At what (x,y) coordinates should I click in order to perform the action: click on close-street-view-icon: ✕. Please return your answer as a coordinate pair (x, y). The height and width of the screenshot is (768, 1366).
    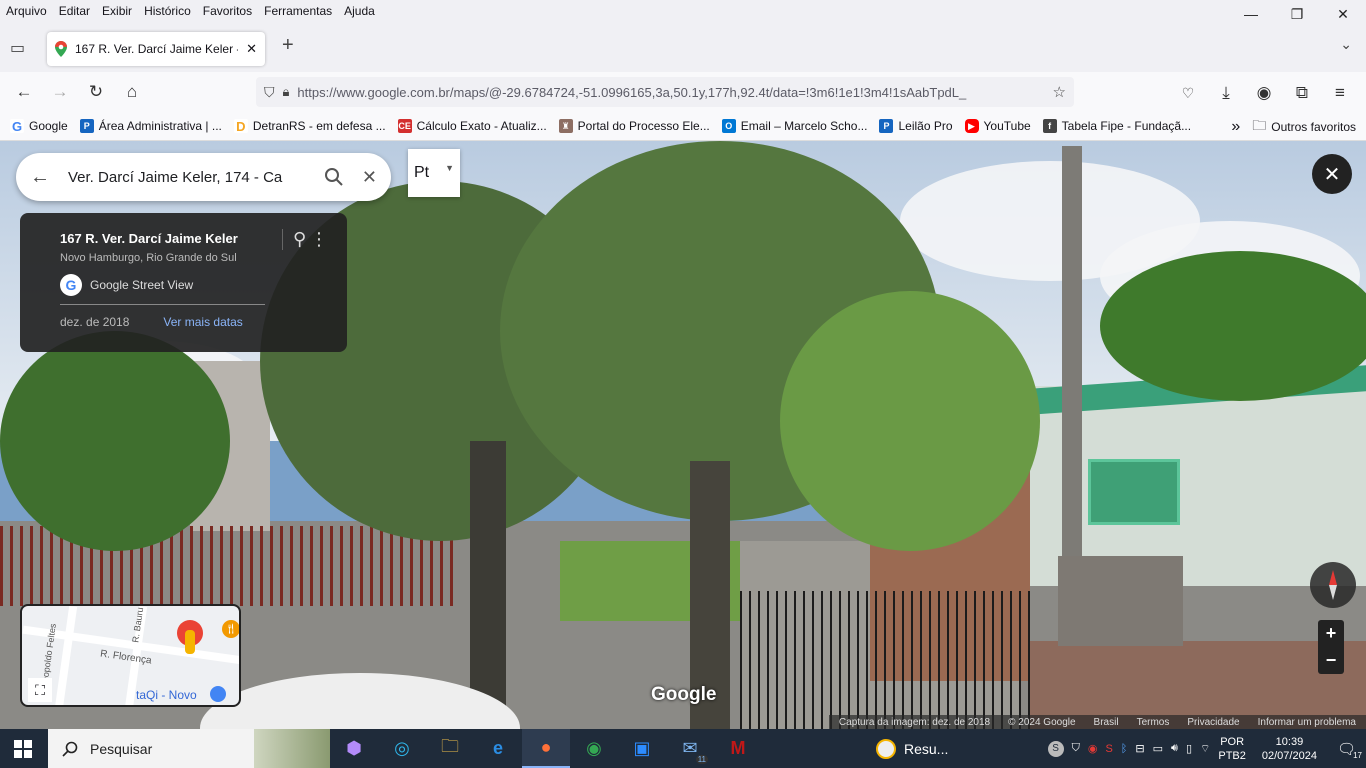
    Looking at the image, I should click on (1332, 174).